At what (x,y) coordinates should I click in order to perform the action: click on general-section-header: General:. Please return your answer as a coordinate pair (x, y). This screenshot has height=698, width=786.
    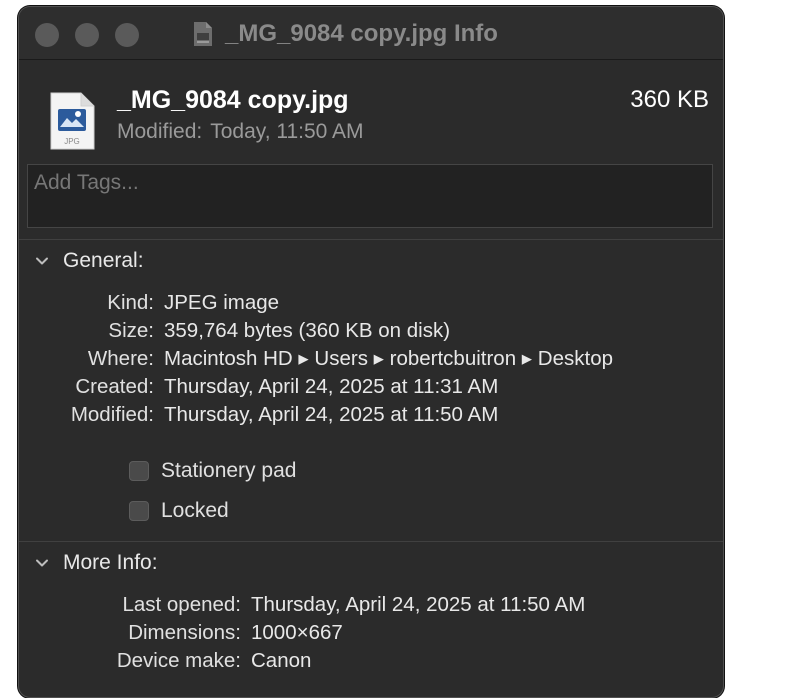
    Looking at the image, I should click on (89, 261).